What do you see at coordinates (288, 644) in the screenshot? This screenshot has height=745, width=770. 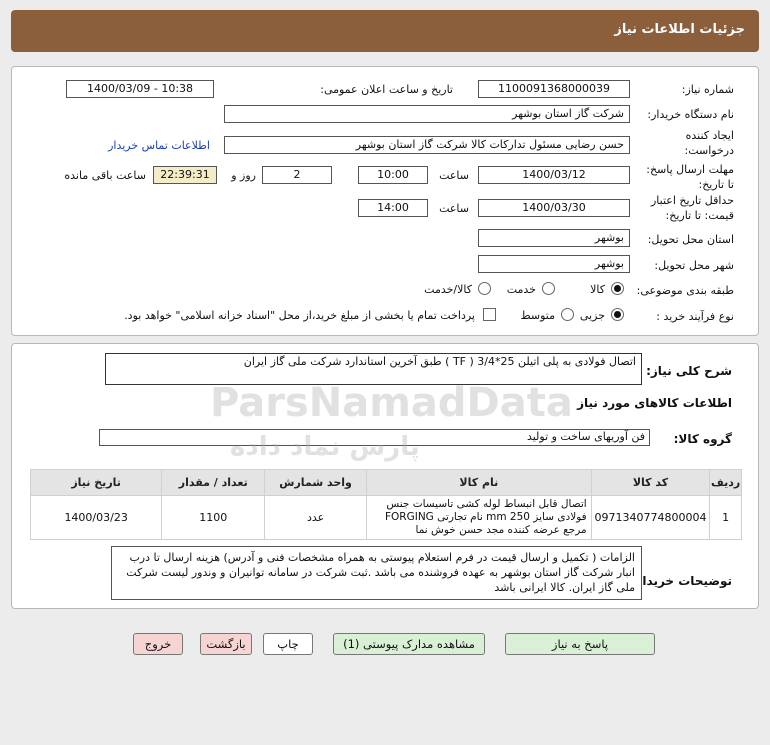 I see `print-button: چاپ` at bounding box center [288, 644].